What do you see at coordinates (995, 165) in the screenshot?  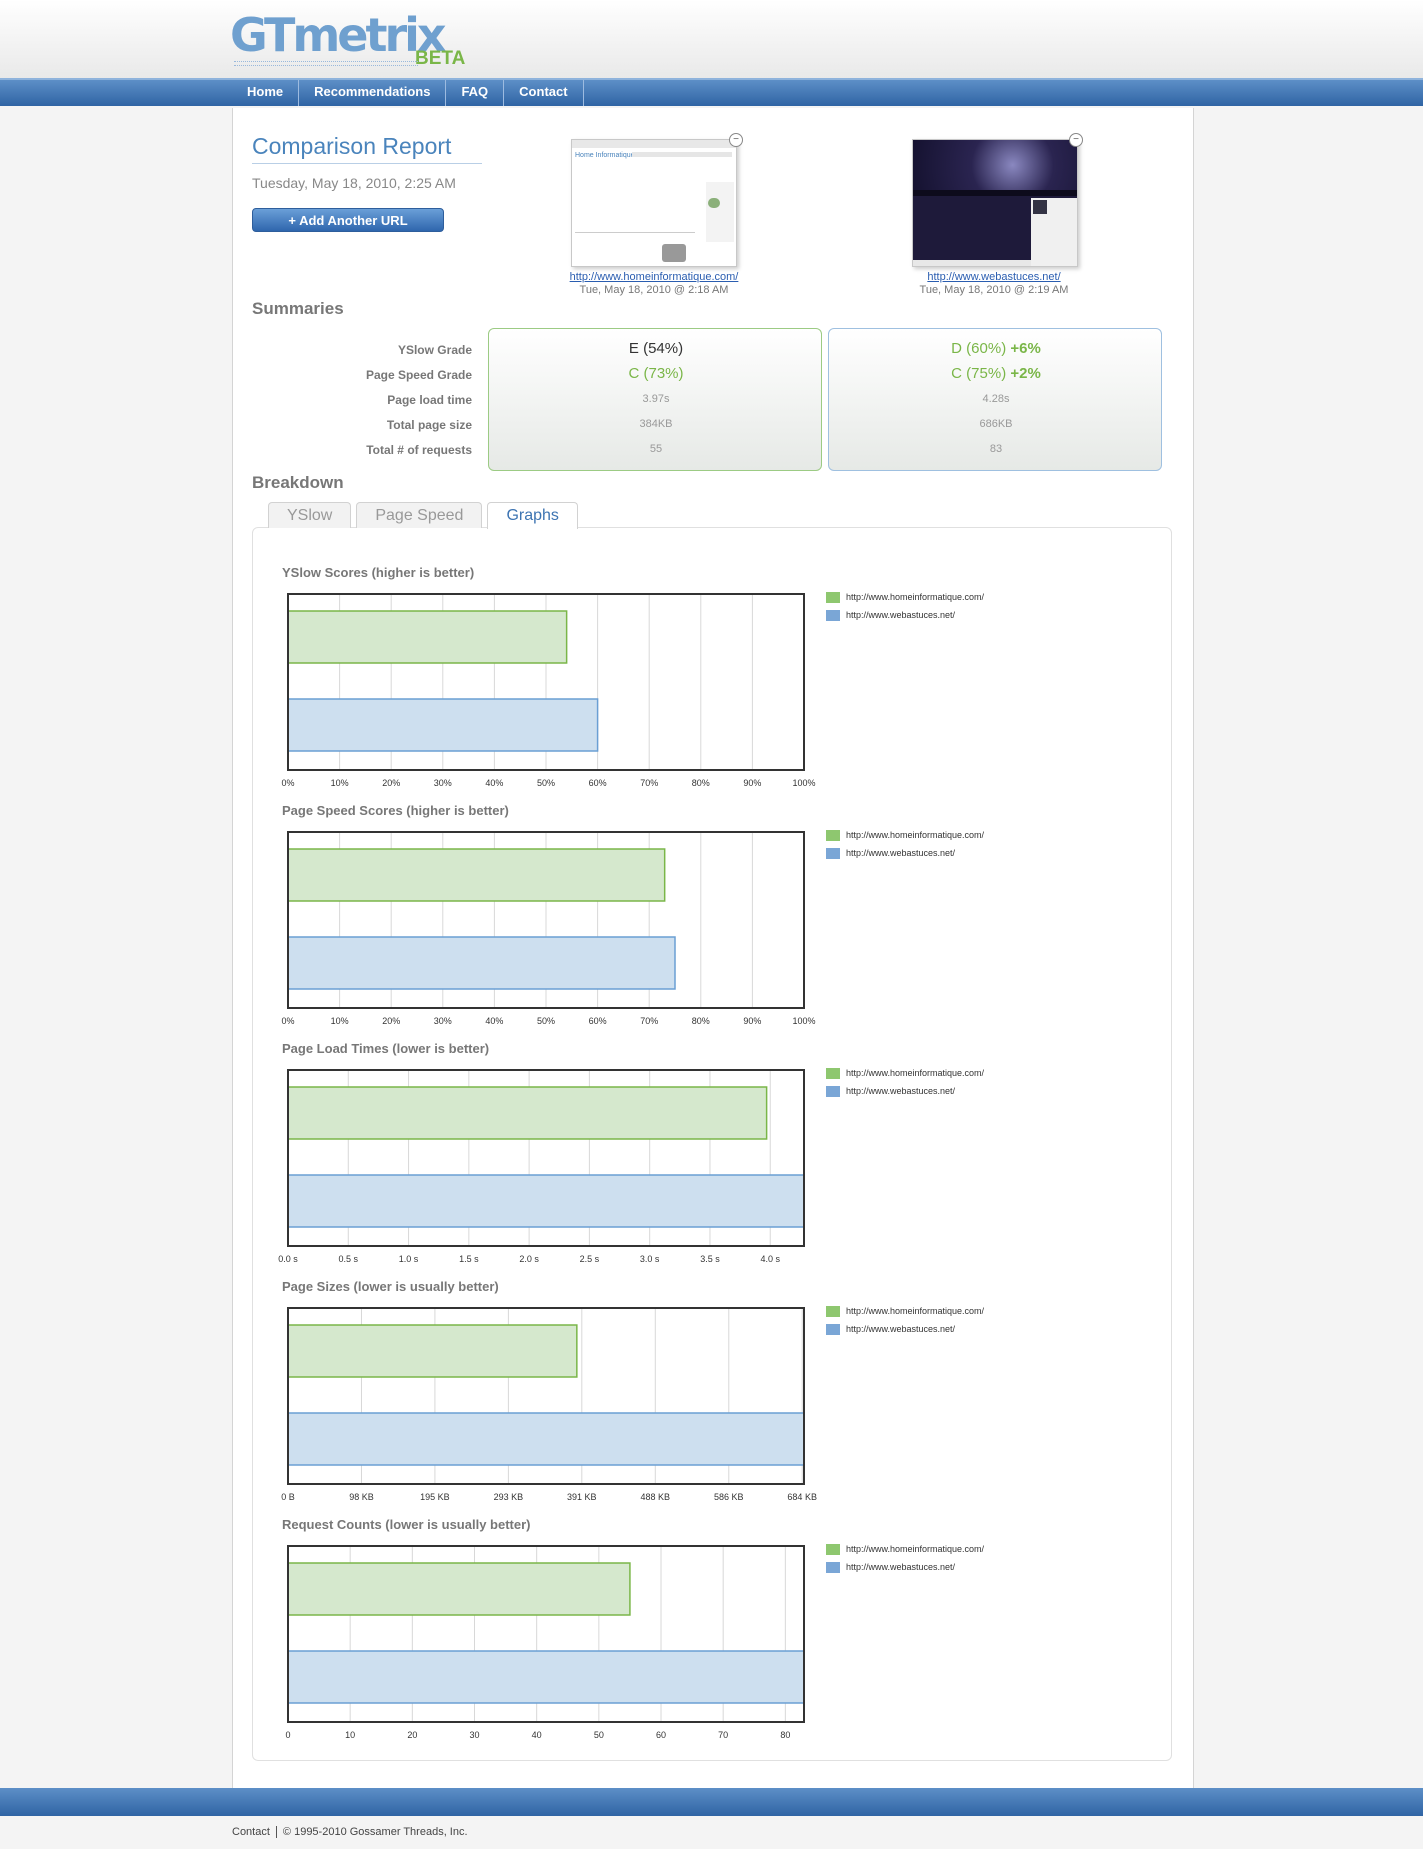 I see `thumb-banner` at bounding box center [995, 165].